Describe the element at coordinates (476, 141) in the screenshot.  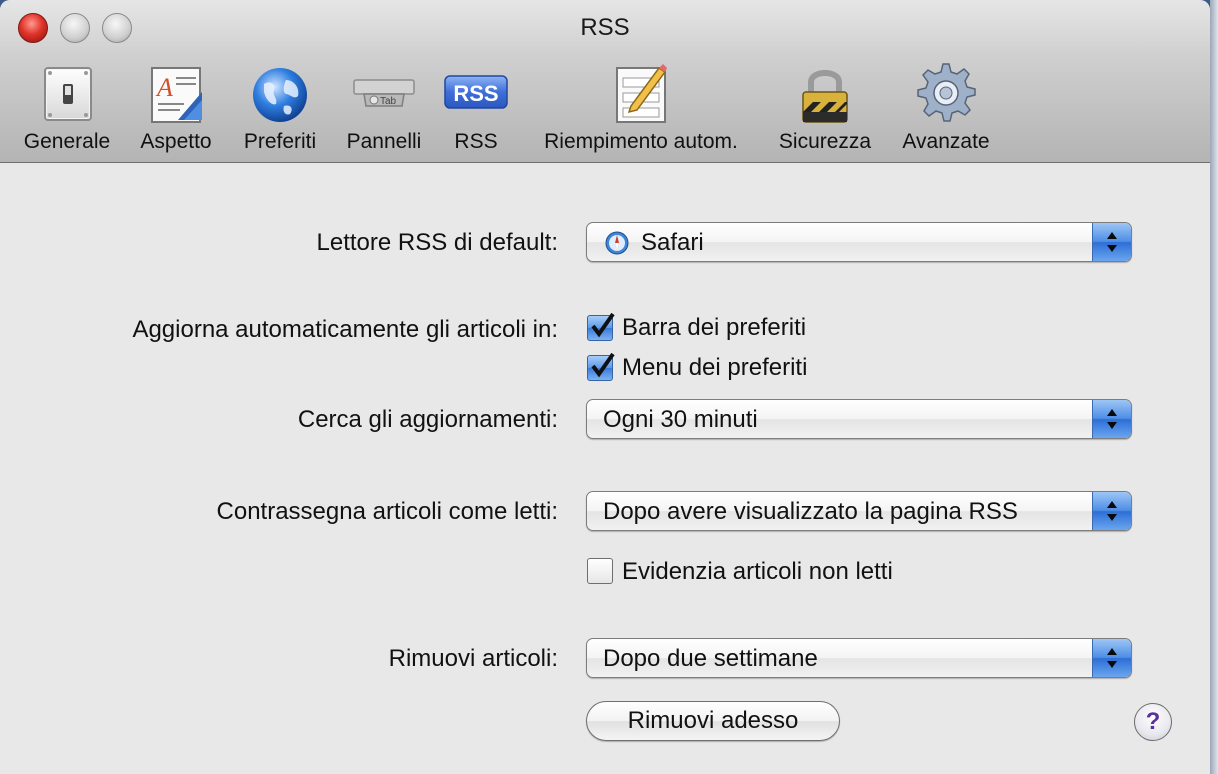
I see `toolbar-label: RSS` at that location.